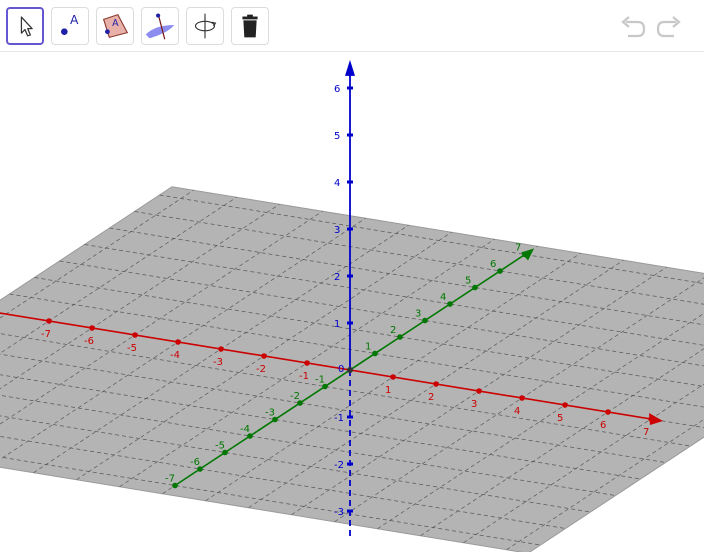  What do you see at coordinates (518, 248) in the screenshot?
I see `y-tick-label: 7` at bounding box center [518, 248].